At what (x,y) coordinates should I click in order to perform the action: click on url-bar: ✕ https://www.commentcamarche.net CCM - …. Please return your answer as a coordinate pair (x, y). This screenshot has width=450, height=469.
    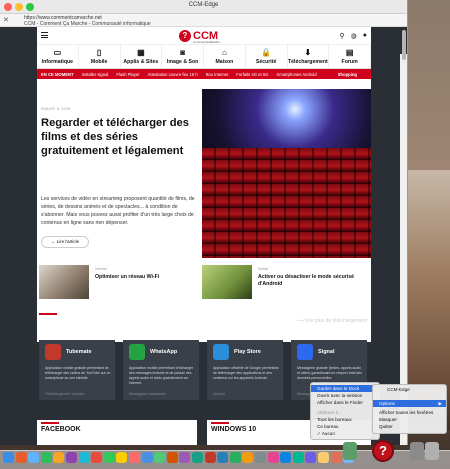
    Looking at the image, I should click on (203, 20).